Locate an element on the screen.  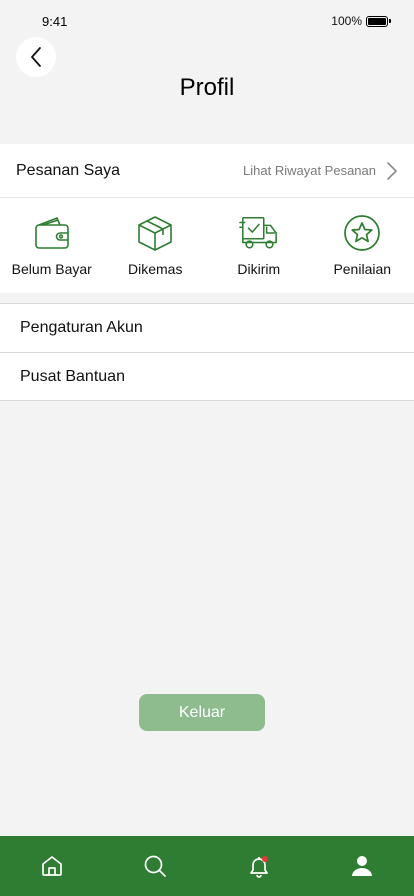
menu-item-label: Pengaturan Akun is located at coordinates (81, 327).